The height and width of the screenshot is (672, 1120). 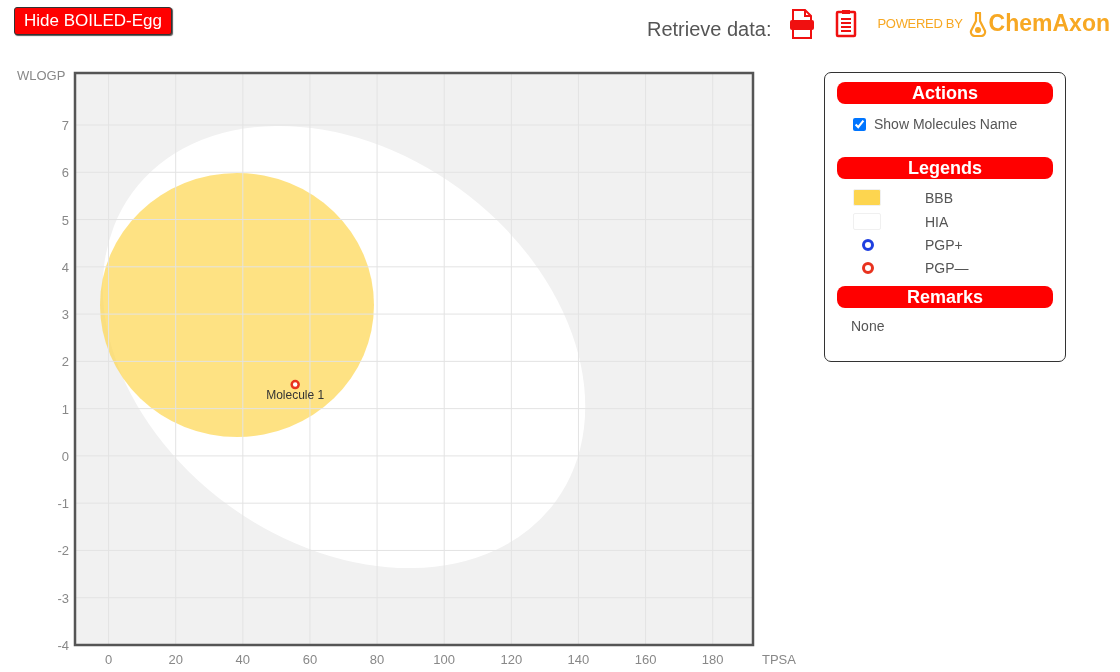 I want to click on remarks-text: None, so click(x=868, y=326).